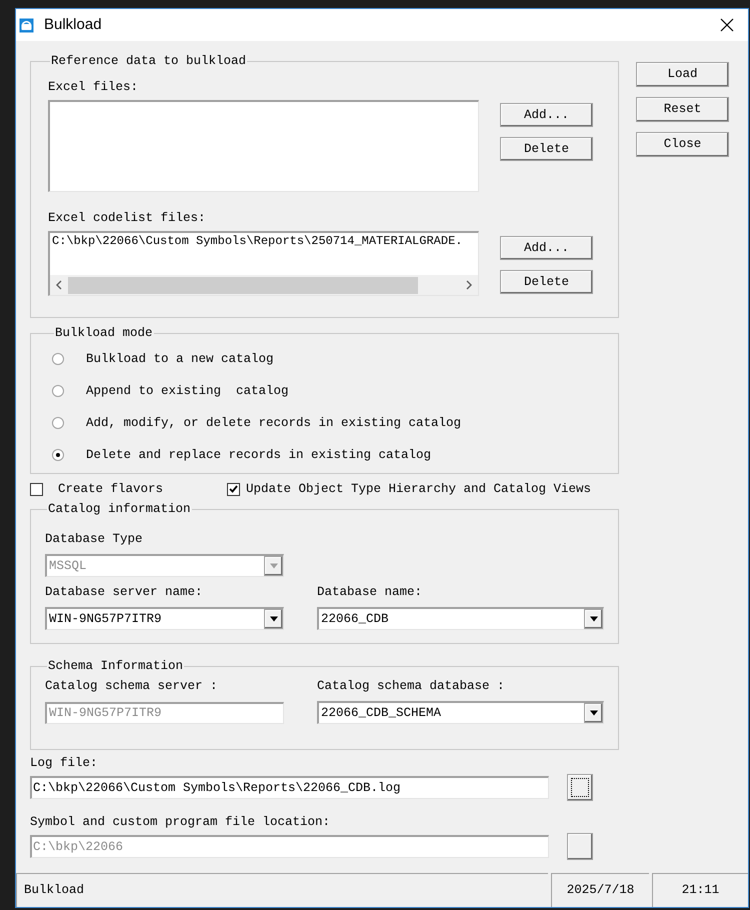 The width and height of the screenshot is (750, 910). I want to click on field-label: Database name:, so click(370, 592).